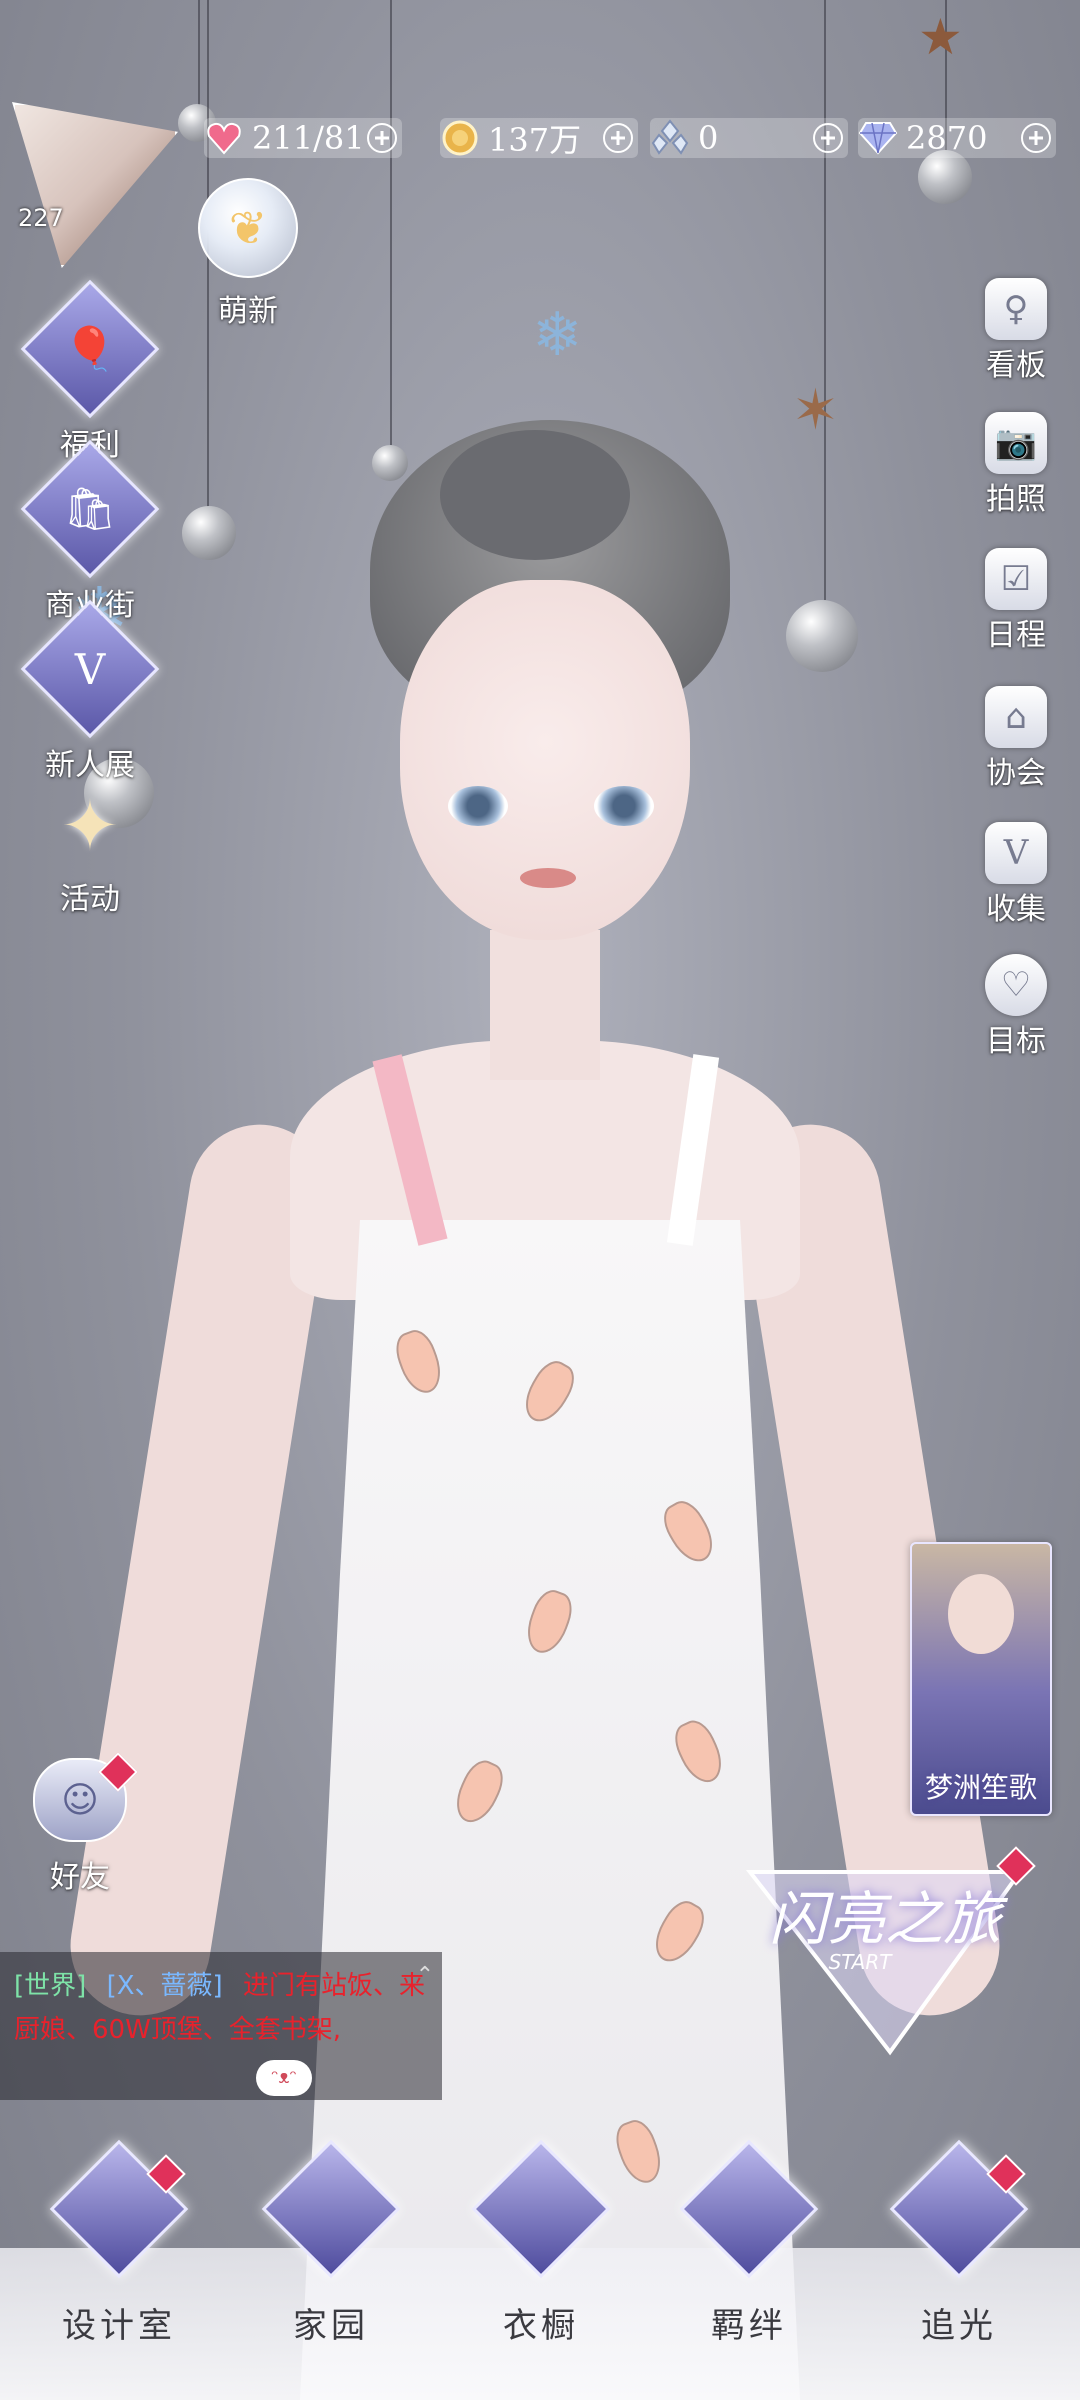  I want to click on nav-wardrobe-label: 衣橱, so click(541, 2326).